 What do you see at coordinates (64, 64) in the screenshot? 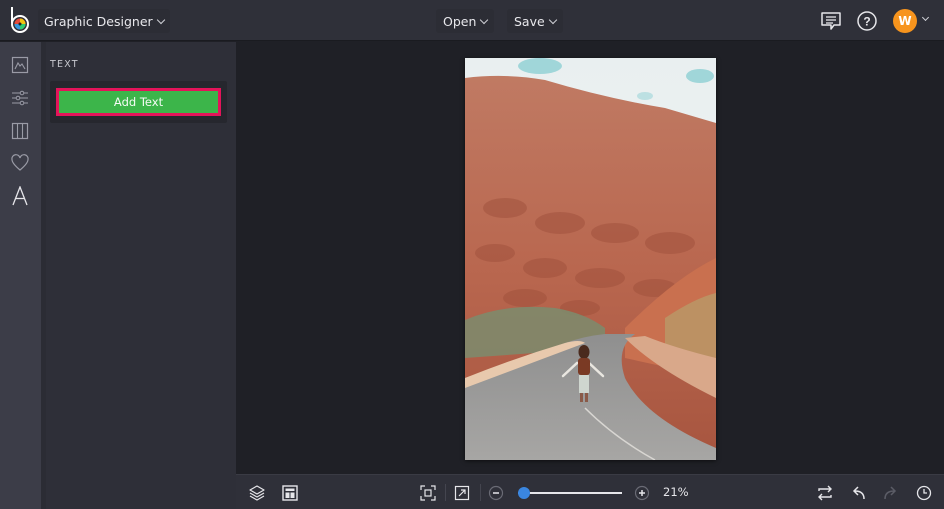
I see `panel-title: TEXT` at bounding box center [64, 64].